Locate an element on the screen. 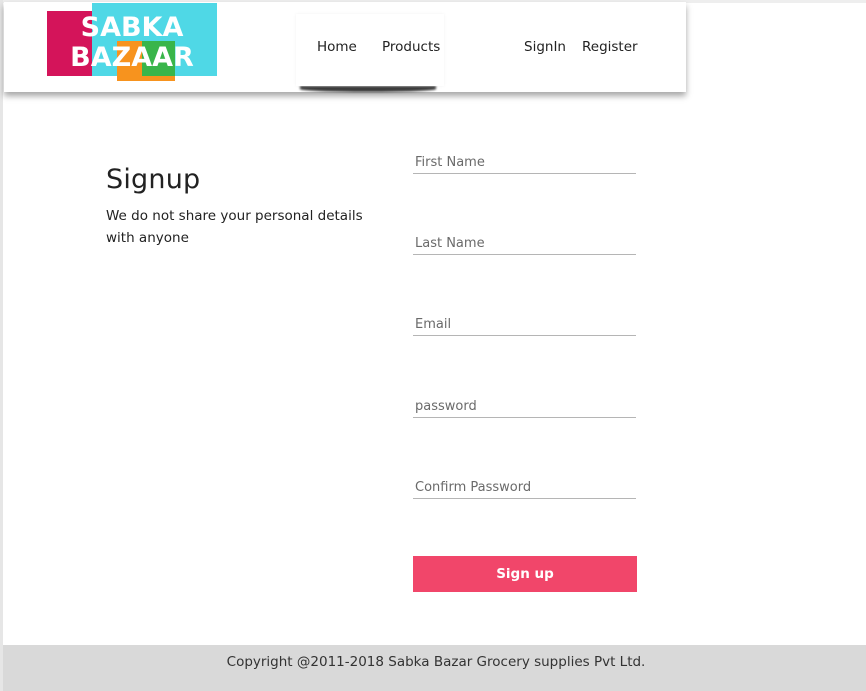 The image size is (866, 691). logo-graphic: SABKA BAZAAR is located at coordinates (132, 42).